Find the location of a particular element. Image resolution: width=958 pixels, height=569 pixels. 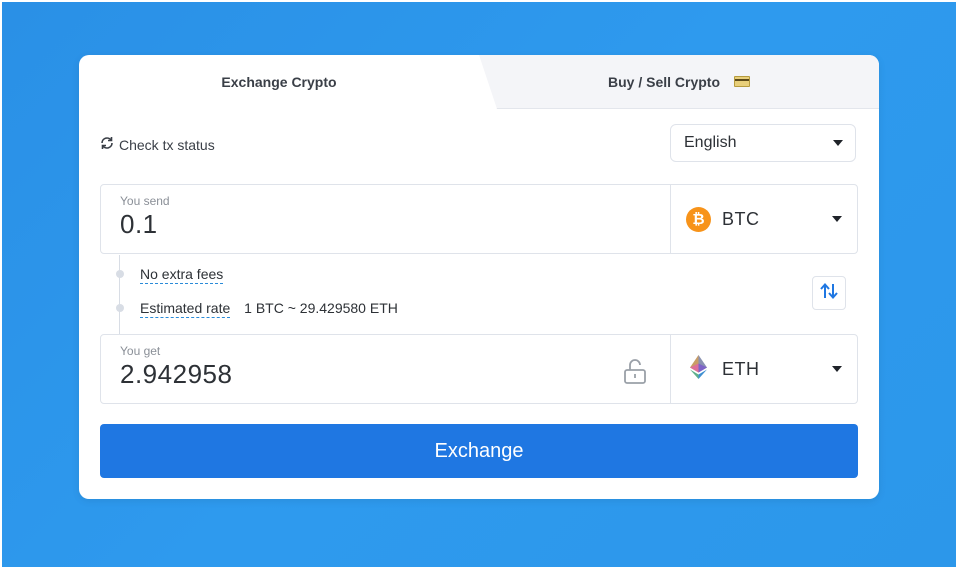

info-timeline-line is located at coordinates (119, 294).